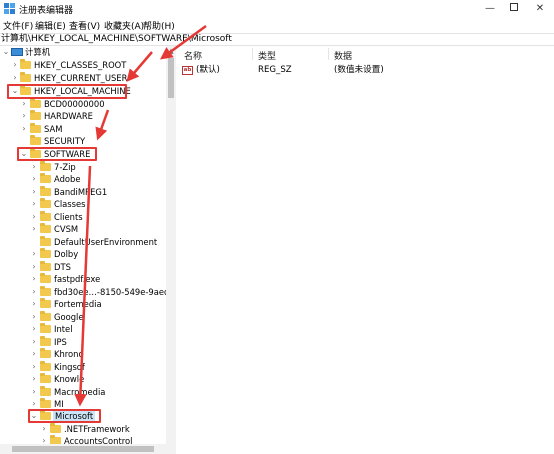 This screenshot has width=554, height=454. I want to click on tree-label: fastpdf.exe, so click(77, 279).